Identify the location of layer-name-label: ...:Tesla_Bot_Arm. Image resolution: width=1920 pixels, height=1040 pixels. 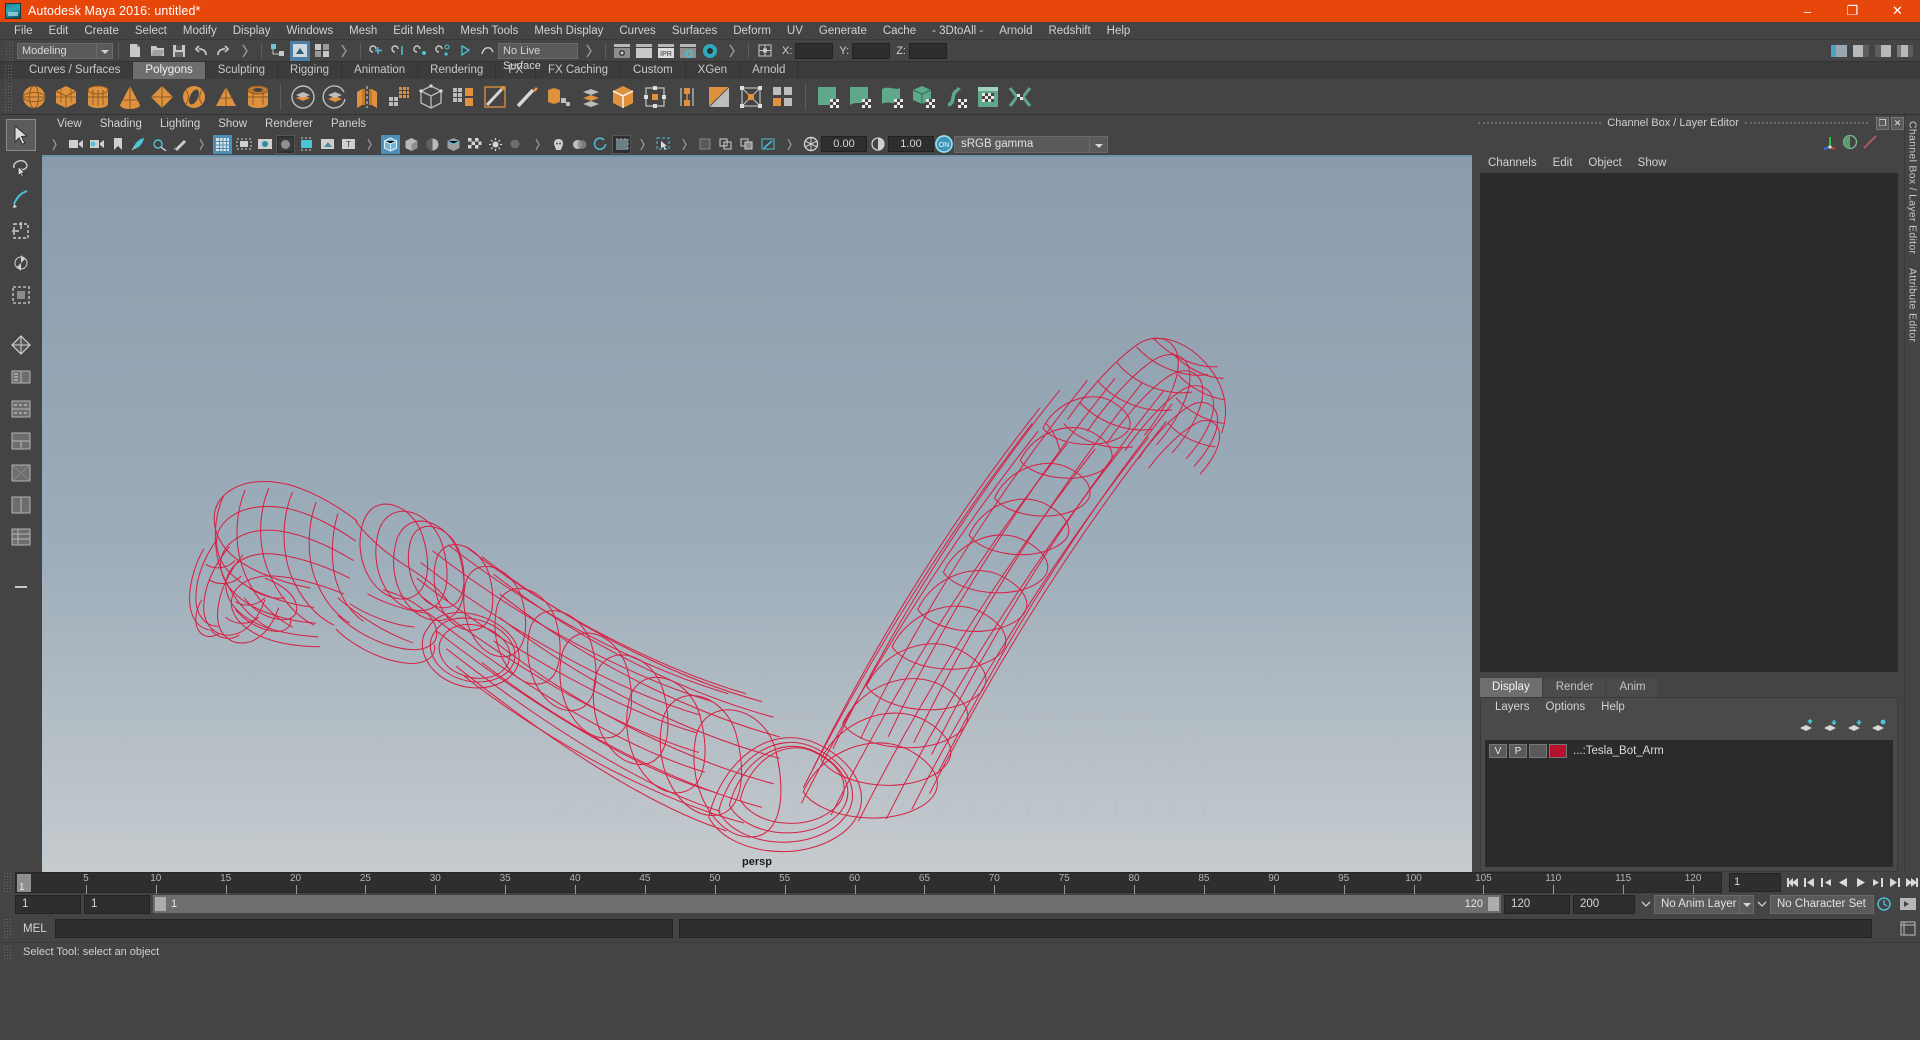
(1618, 751).